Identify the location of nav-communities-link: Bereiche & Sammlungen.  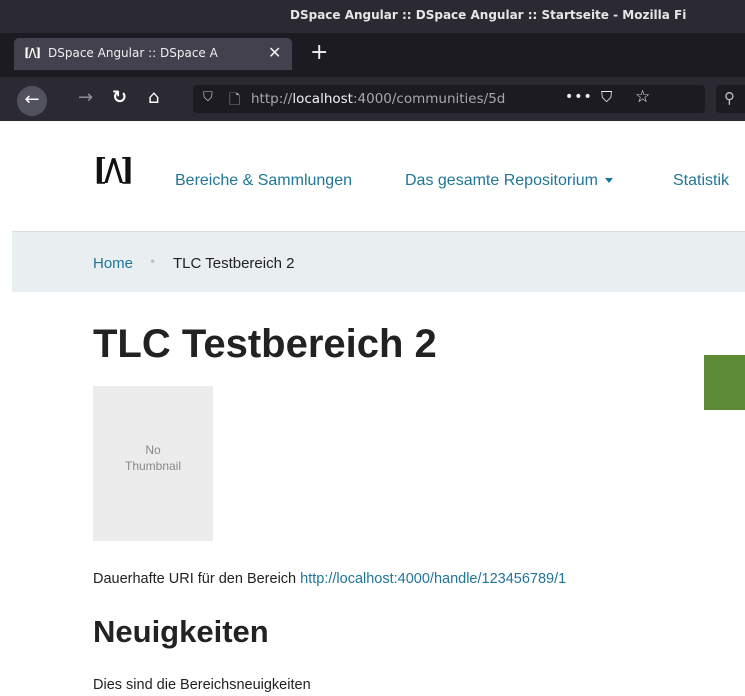
(263, 181).